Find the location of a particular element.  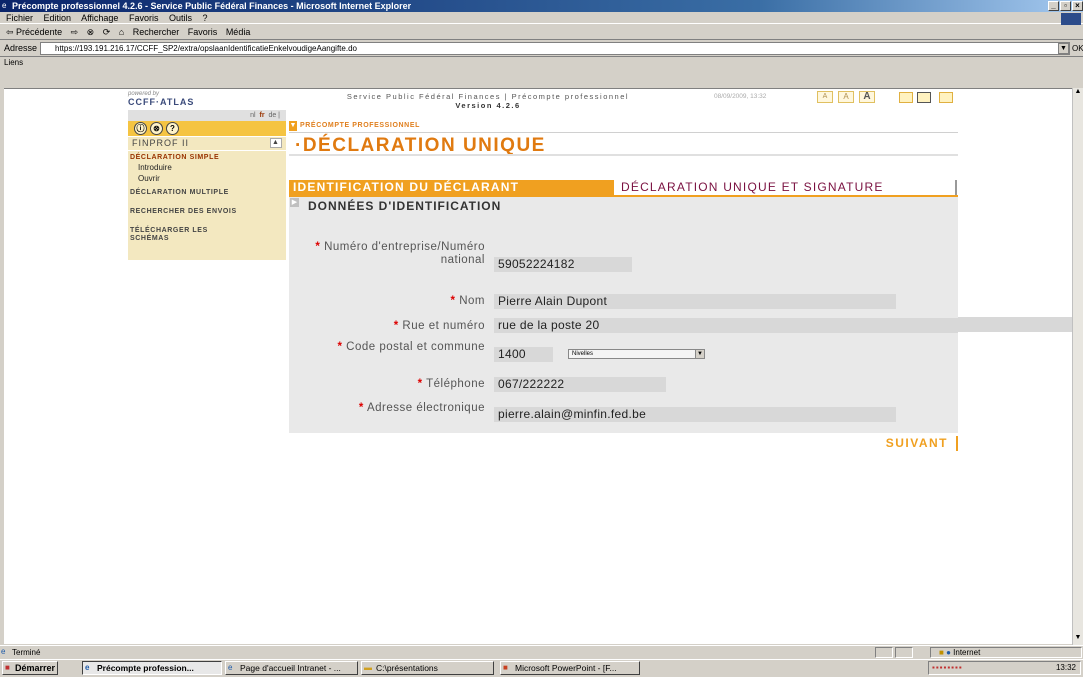

enterprise-label-wrap: * Numéro d'entreprise/Numéro national is located at coordinates (387, 265).